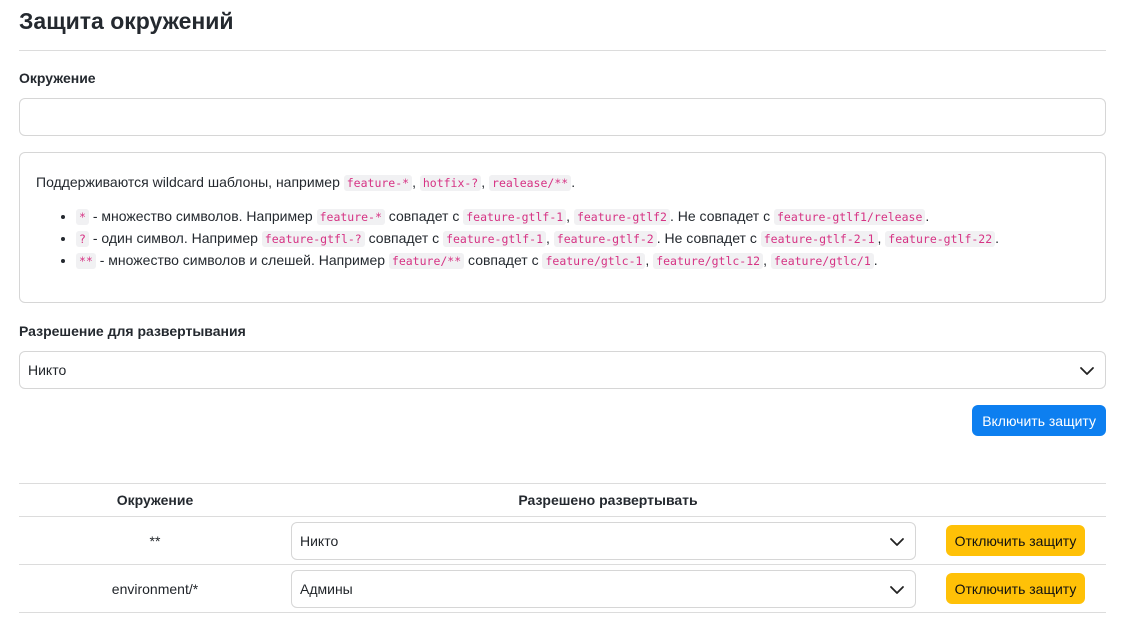 The image size is (1127, 631). What do you see at coordinates (319, 540) in the screenshot?
I see `row-permission-value: Никто` at bounding box center [319, 540].